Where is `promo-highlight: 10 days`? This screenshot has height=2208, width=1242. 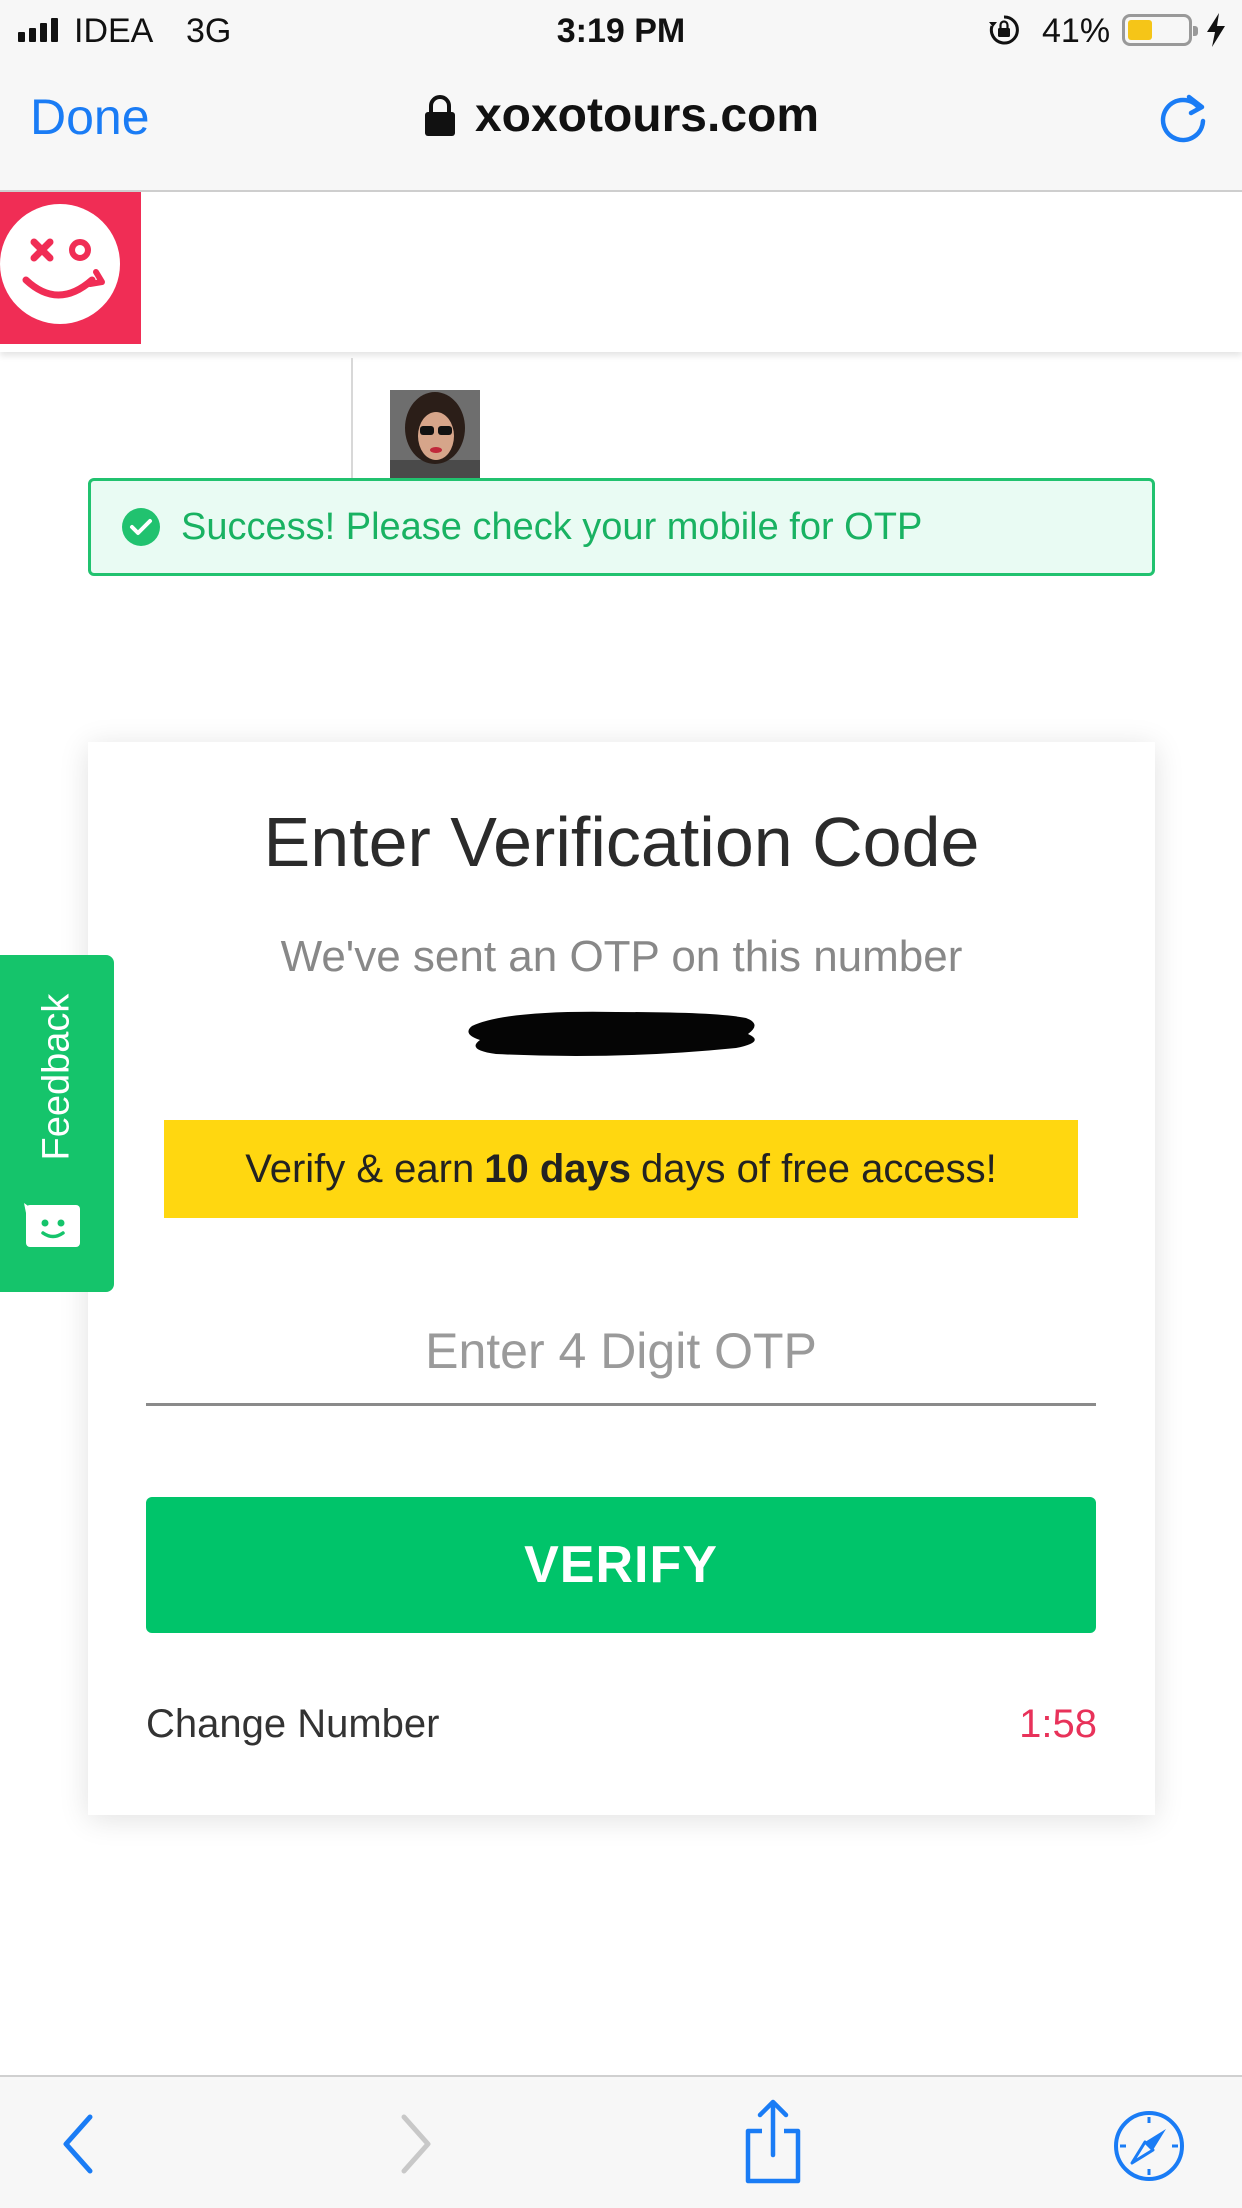 promo-highlight: 10 days is located at coordinates (558, 1168).